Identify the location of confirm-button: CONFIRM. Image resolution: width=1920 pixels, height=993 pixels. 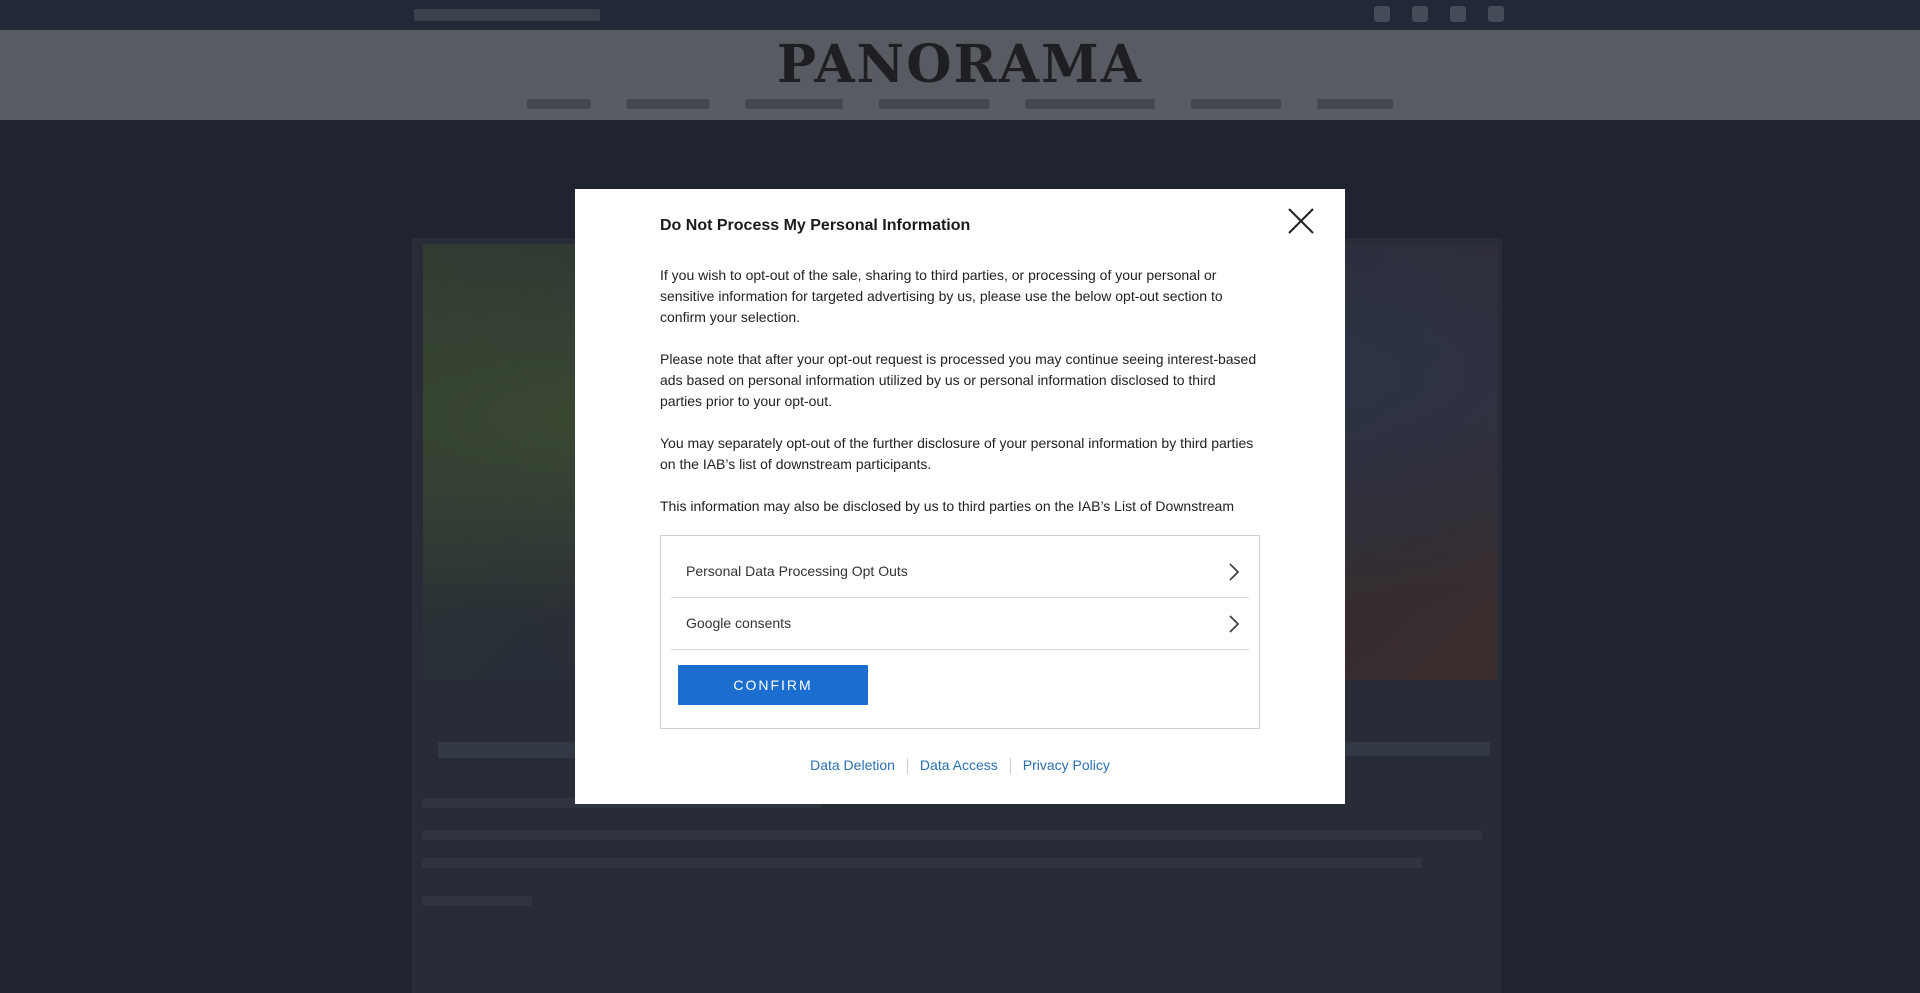
(773, 685).